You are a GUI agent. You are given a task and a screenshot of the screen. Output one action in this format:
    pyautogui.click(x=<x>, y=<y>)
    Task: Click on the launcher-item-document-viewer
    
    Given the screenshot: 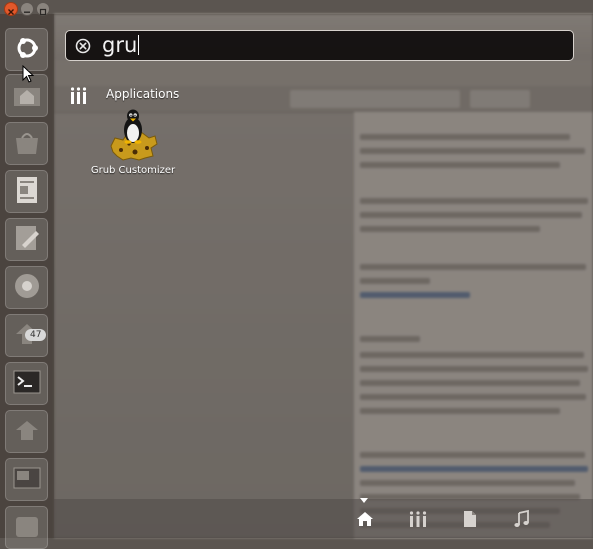 What is the action you would take?
    pyautogui.click(x=26, y=191)
    